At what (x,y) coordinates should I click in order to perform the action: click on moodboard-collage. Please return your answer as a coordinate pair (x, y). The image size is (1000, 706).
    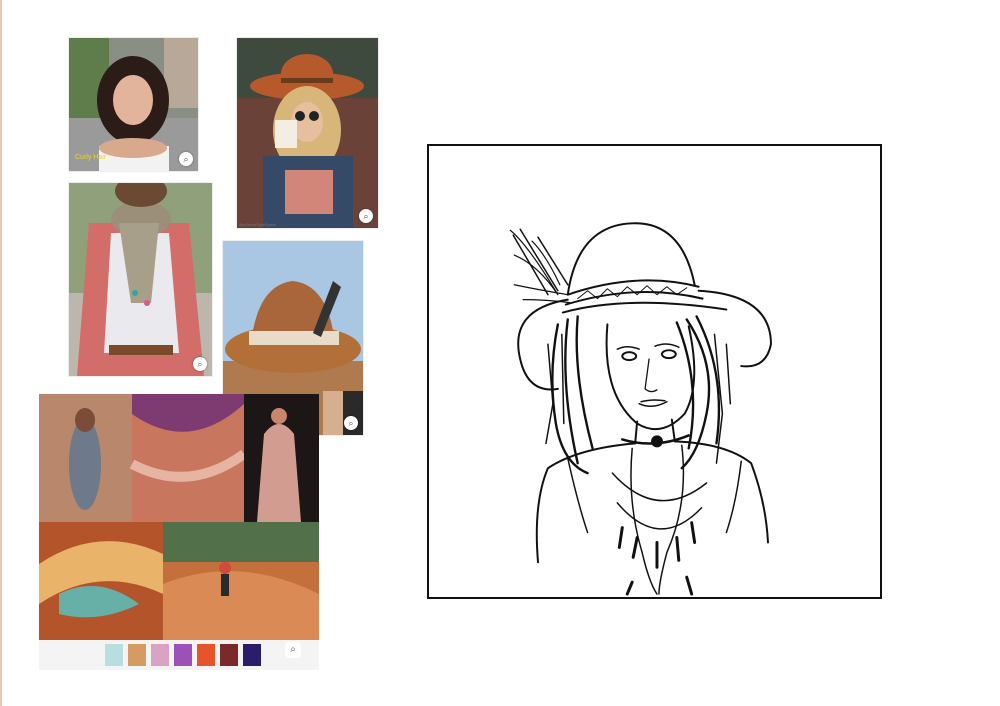
    Looking at the image, I should click on (179, 517).